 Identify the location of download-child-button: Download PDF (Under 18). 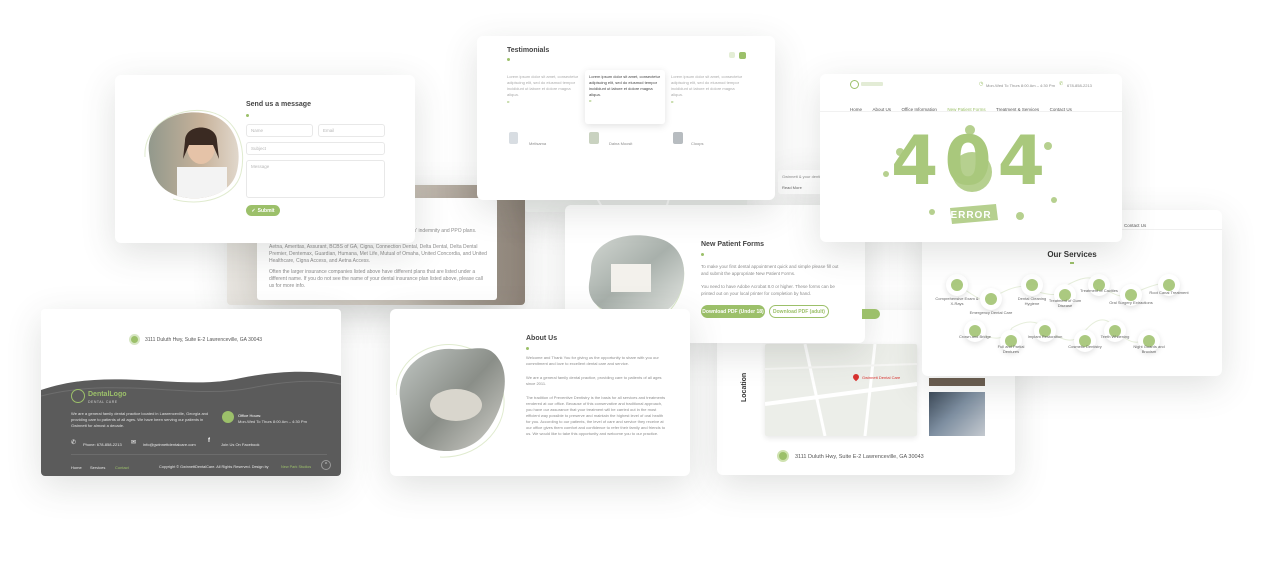
(733, 311).